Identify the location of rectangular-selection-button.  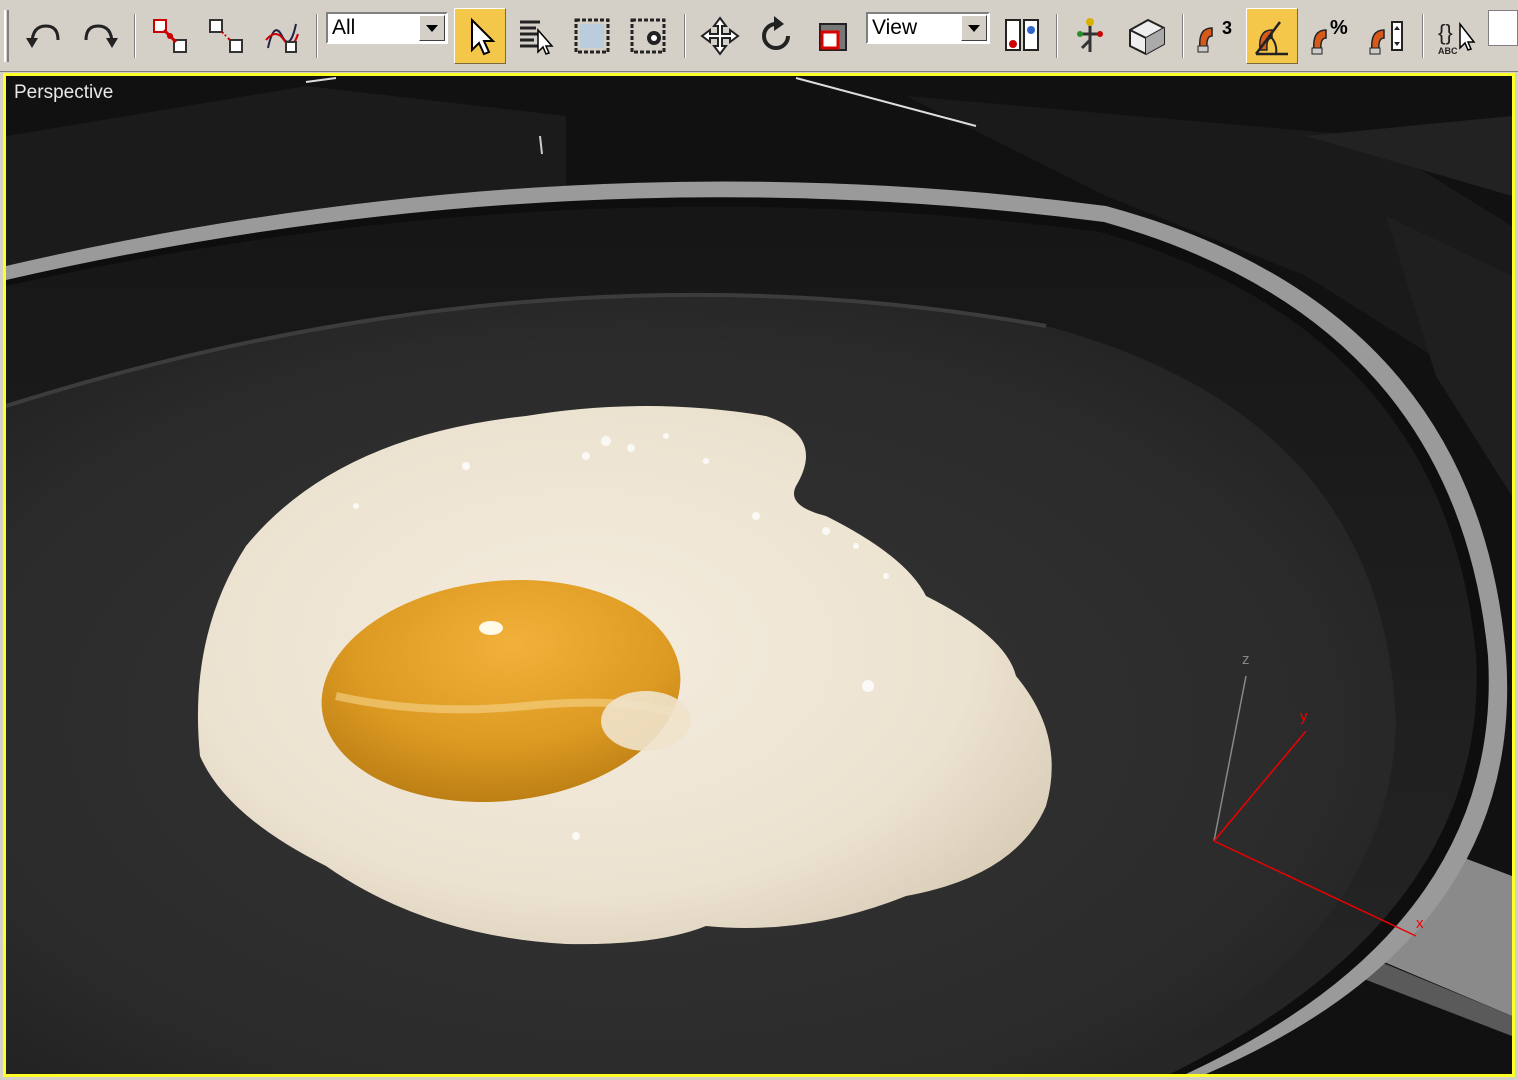
(592, 36).